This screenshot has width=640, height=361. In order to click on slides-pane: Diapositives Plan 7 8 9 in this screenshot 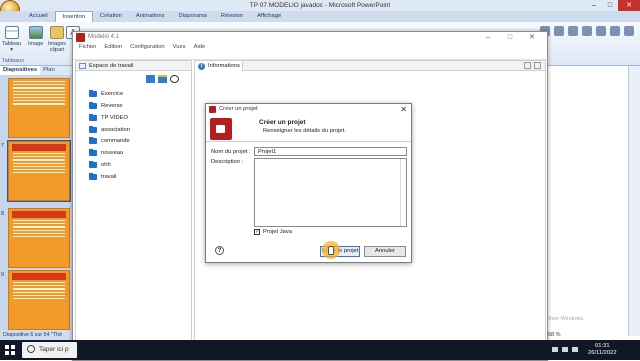, I will do `click(36, 205)`.